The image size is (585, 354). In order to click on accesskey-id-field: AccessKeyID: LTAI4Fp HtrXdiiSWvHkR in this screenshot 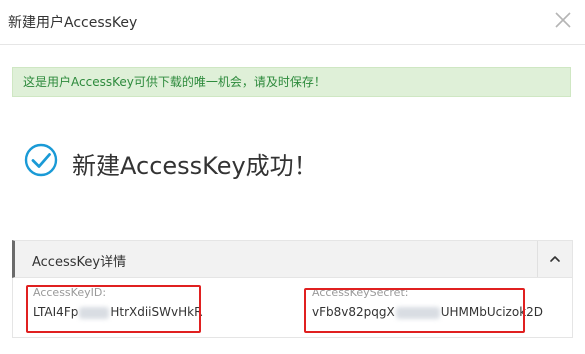, I will do `click(117, 303)`.